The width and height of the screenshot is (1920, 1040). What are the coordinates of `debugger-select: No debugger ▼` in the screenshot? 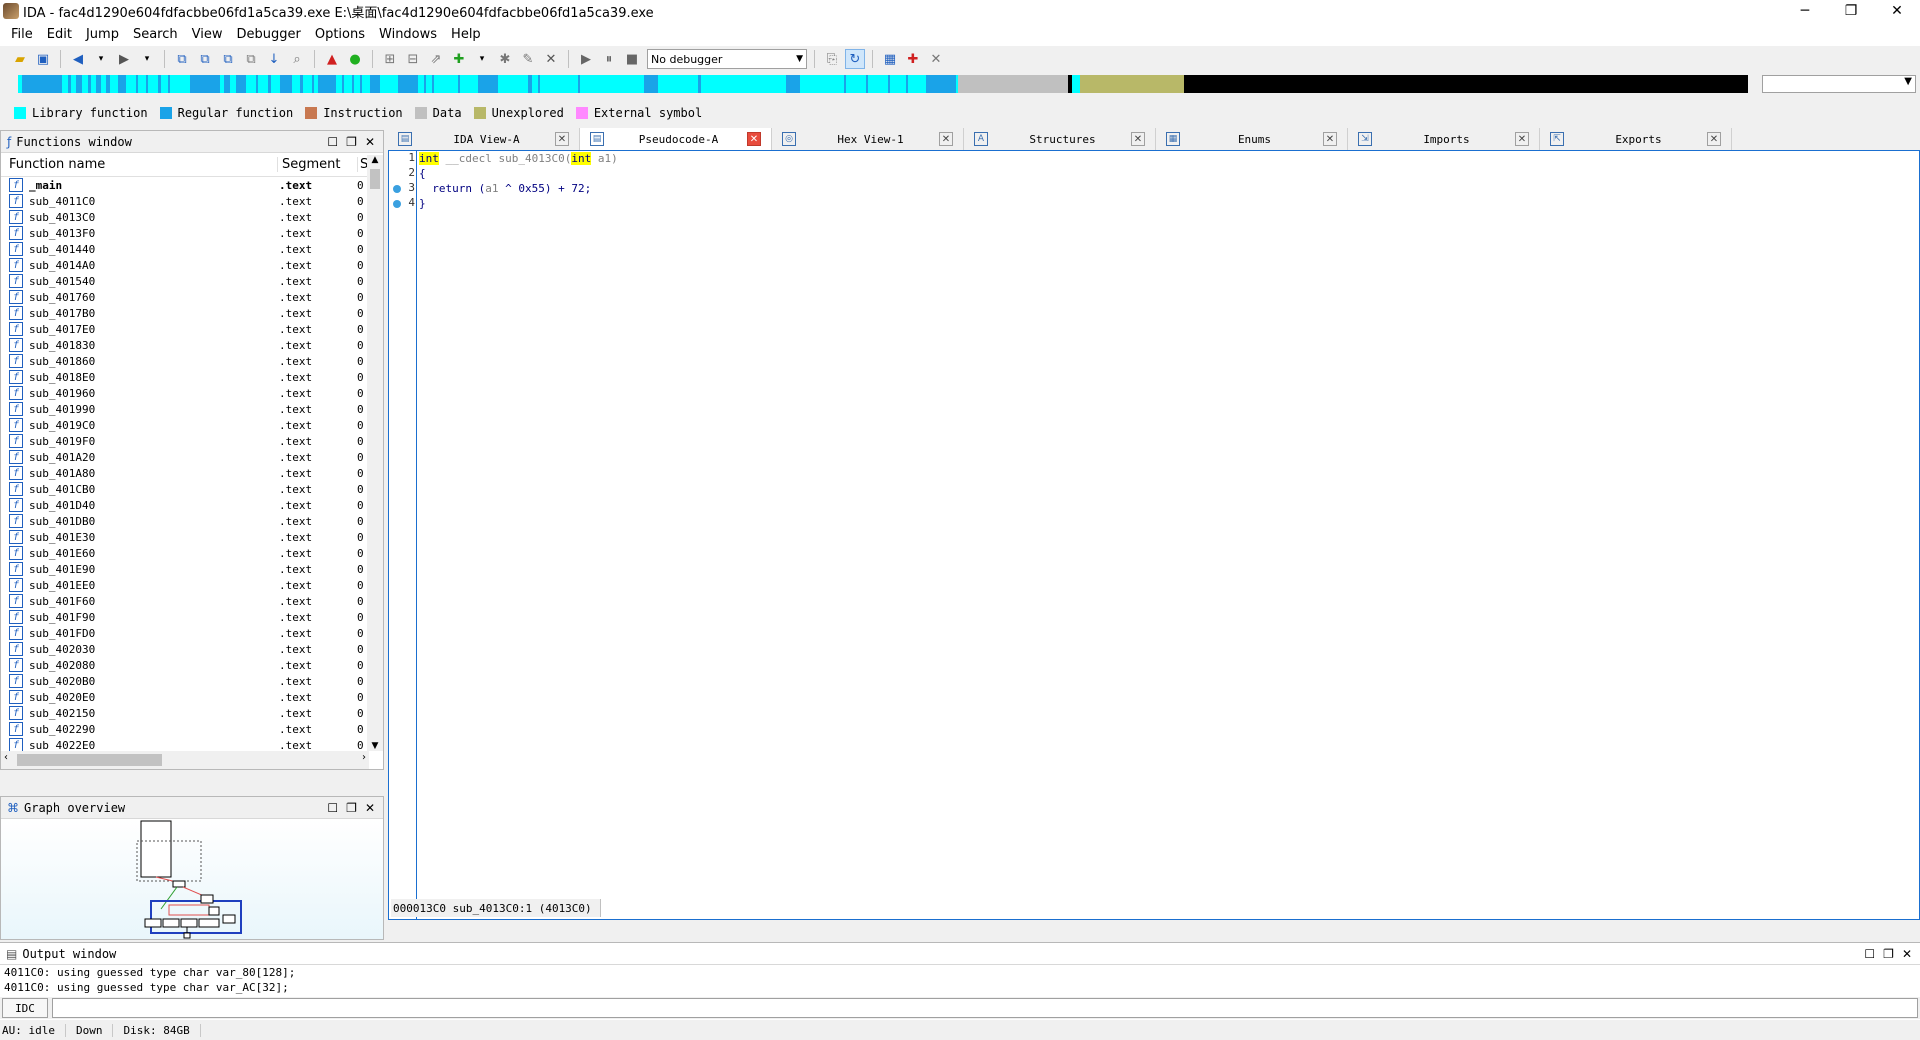 It's located at (727, 59).